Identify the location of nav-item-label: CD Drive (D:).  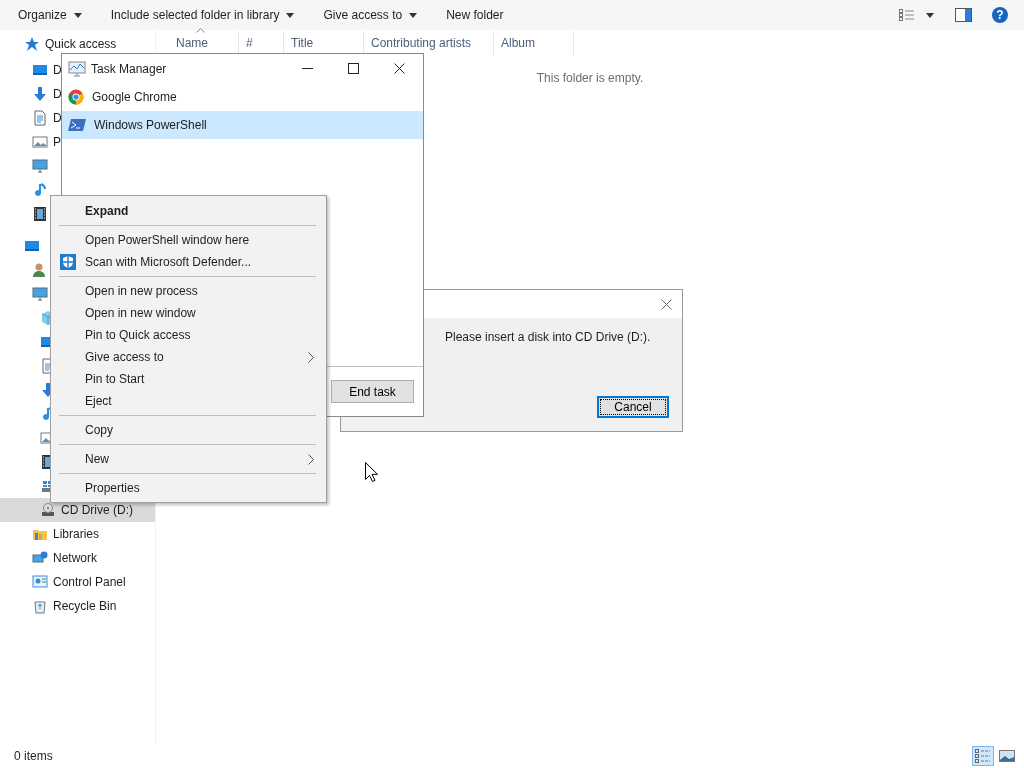
(97, 510).